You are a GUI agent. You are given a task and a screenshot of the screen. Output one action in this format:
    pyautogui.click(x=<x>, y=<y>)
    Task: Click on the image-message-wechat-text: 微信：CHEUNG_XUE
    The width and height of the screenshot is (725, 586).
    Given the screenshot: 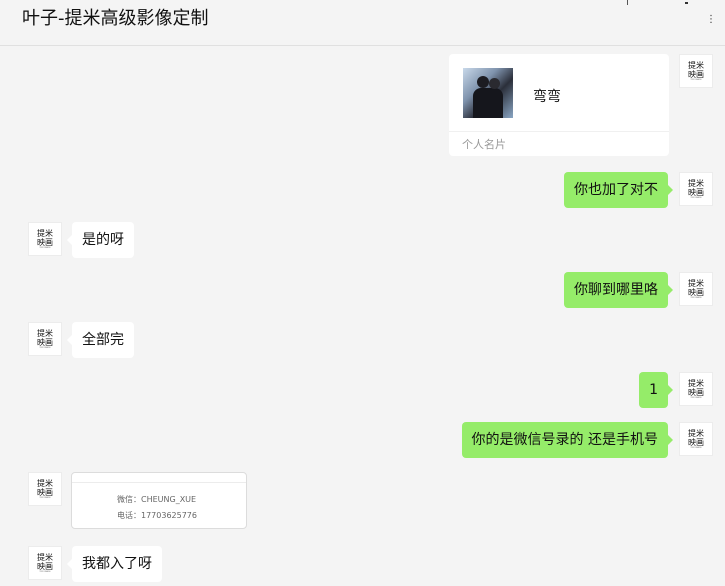 What is the action you would take?
    pyautogui.click(x=157, y=499)
    